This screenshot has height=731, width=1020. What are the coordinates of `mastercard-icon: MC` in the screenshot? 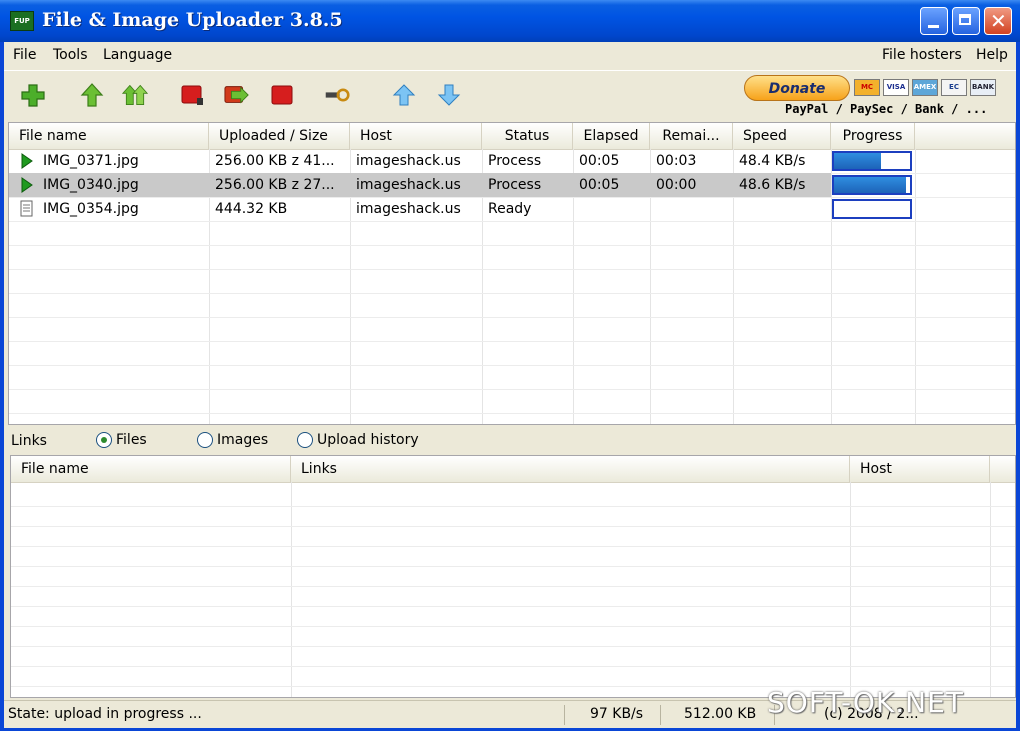 It's located at (867, 87).